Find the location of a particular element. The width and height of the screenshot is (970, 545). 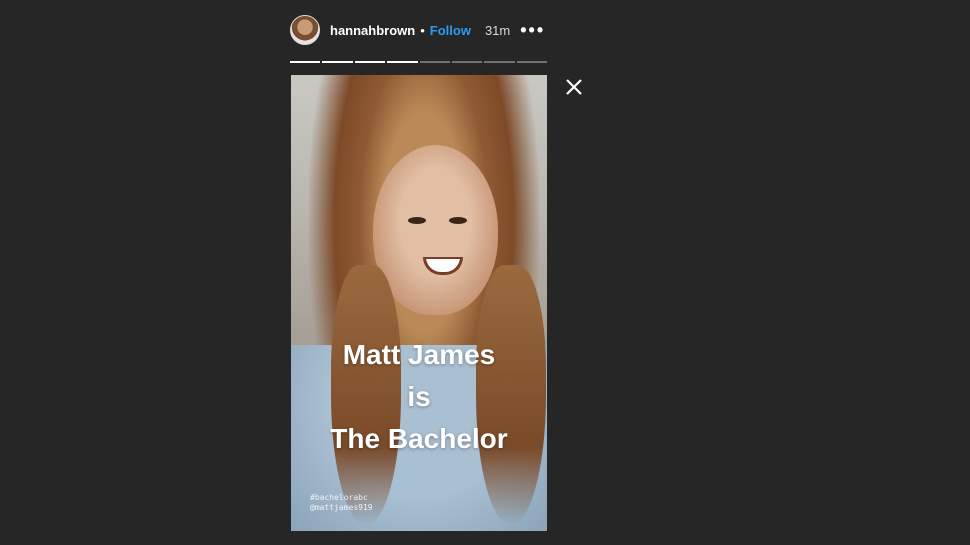

story-header: hannahbrown • Follow 31m ••• is located at coordinates (417, 30).